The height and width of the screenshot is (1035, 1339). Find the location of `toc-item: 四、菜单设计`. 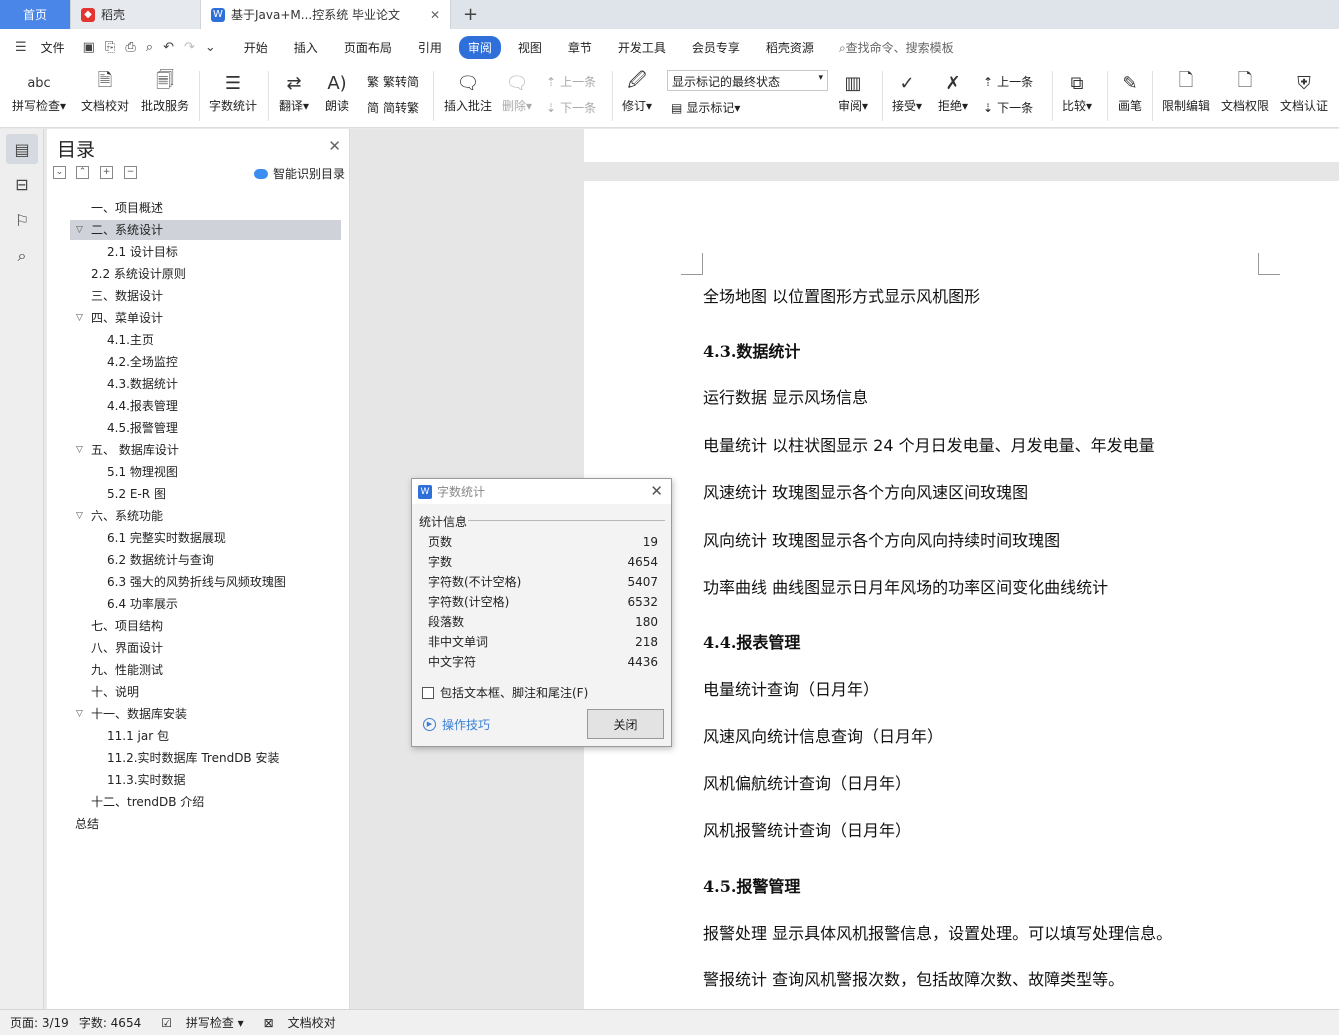

toc-item: 四、菜单设计 is located at coordinates (127, 318).